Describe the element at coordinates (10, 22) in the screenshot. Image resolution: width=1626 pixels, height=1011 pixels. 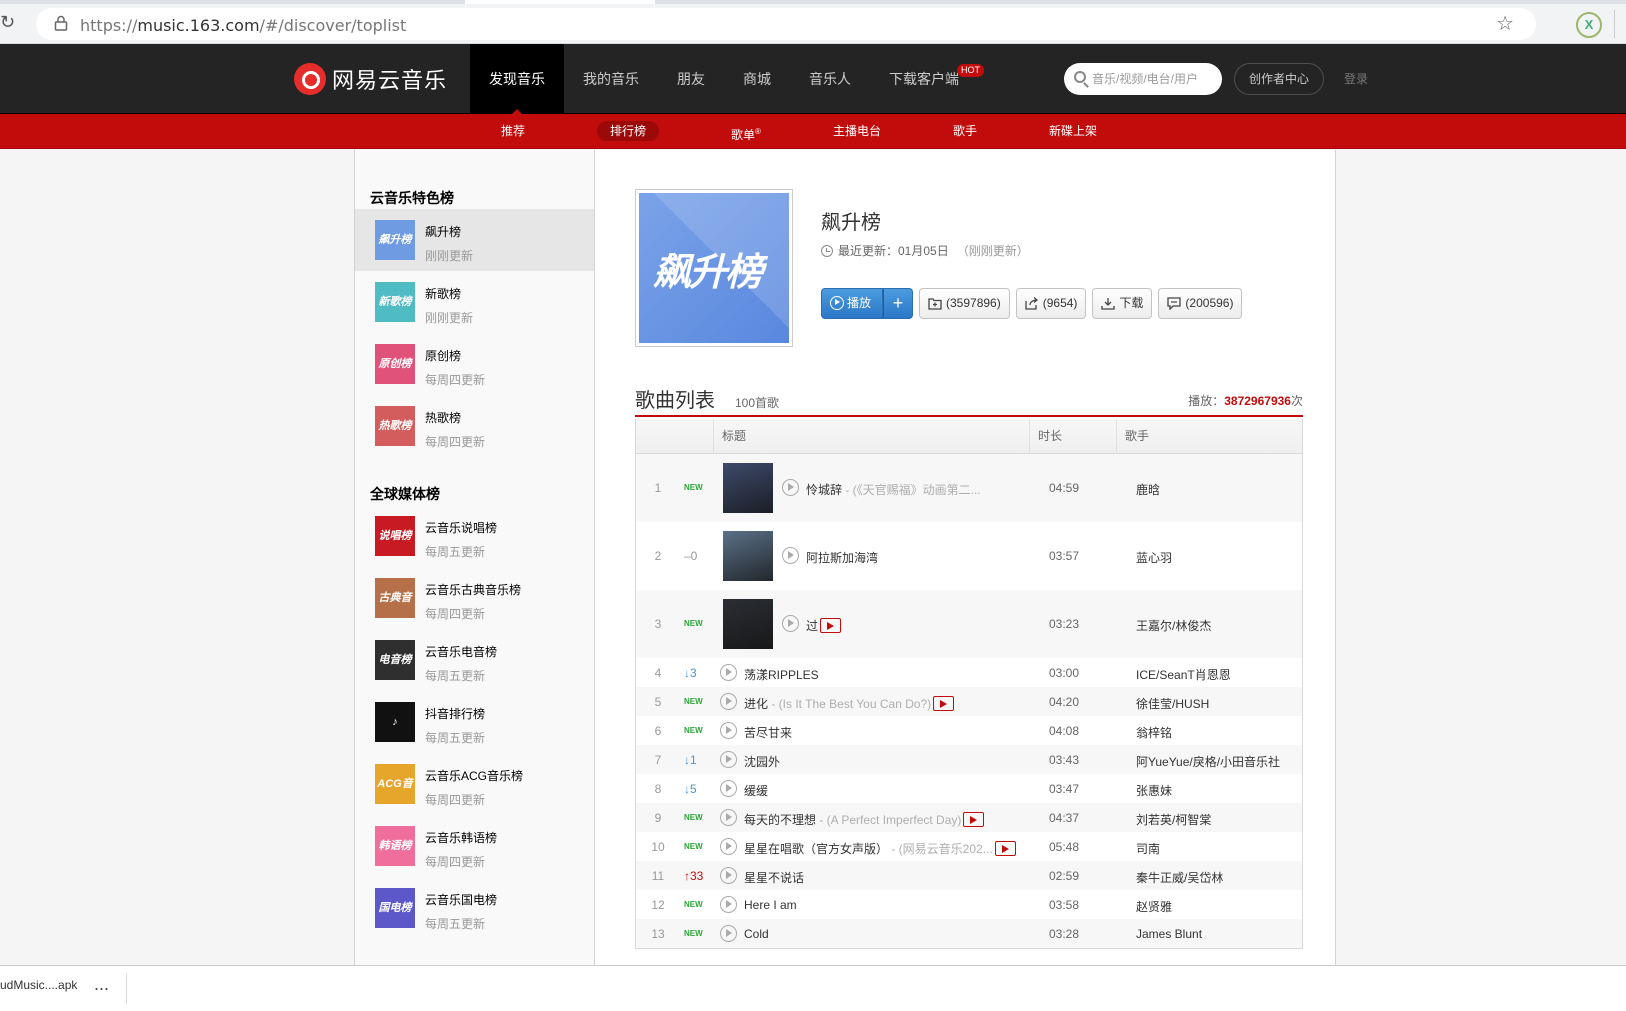
I see `reload-icon: ↻` at that location.